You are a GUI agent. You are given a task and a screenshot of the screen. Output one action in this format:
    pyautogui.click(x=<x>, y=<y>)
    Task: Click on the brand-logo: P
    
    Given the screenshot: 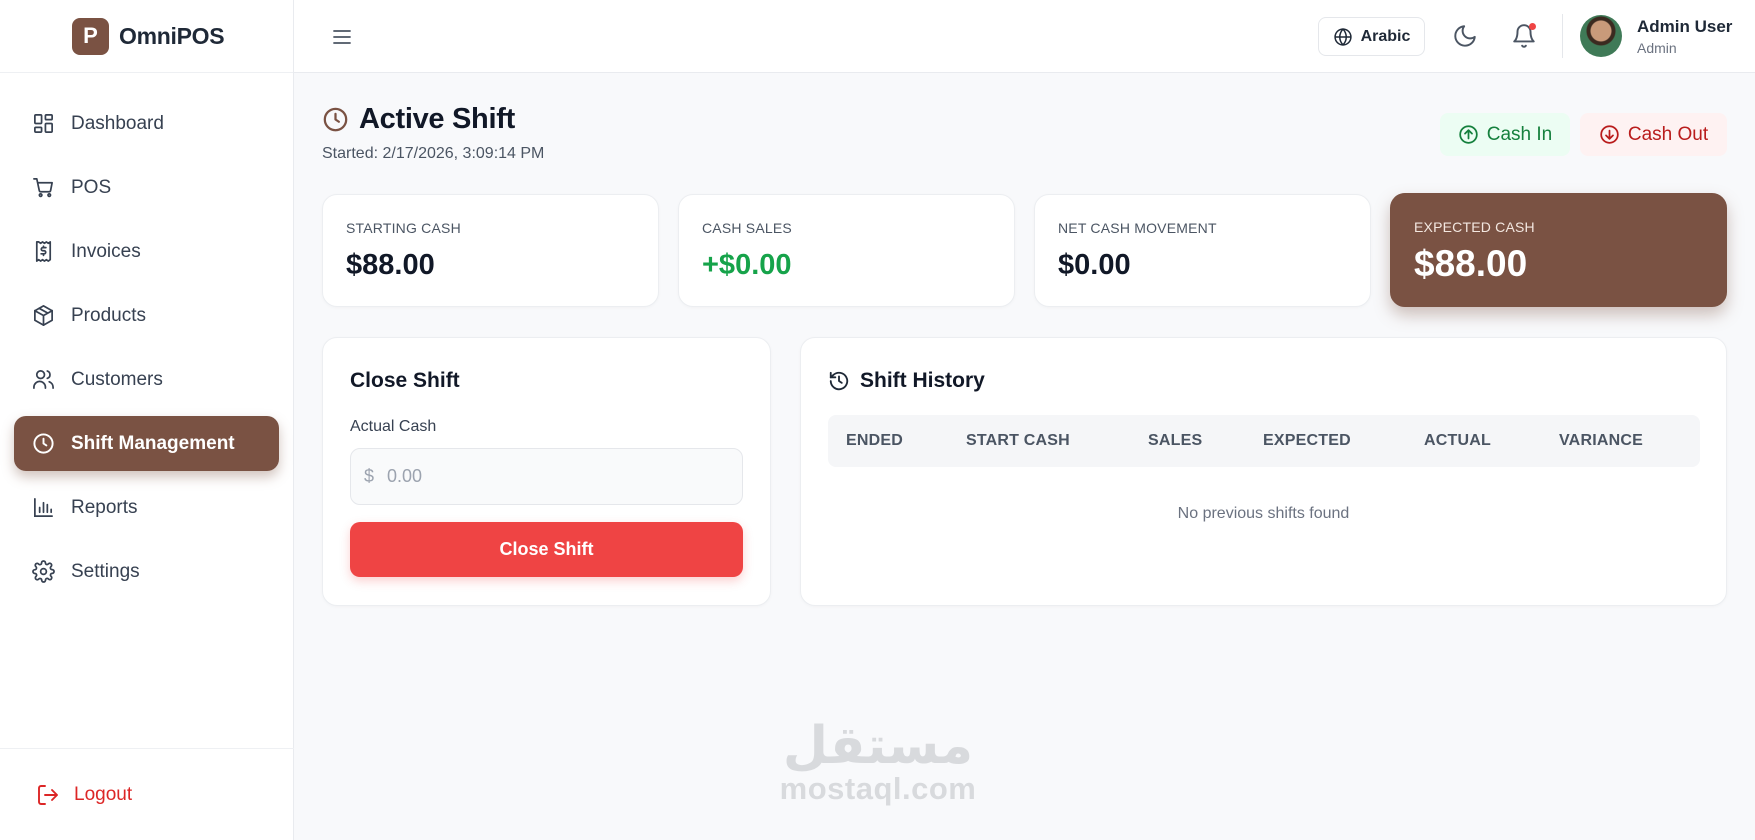 What is the action you would take?
    pyautogui.click(x=90, y=36)
    